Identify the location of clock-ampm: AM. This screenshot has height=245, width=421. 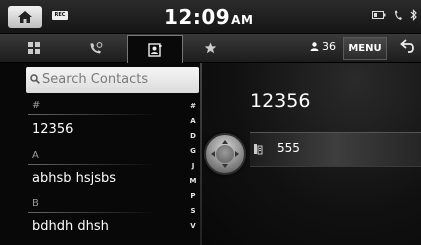
(242, 20).